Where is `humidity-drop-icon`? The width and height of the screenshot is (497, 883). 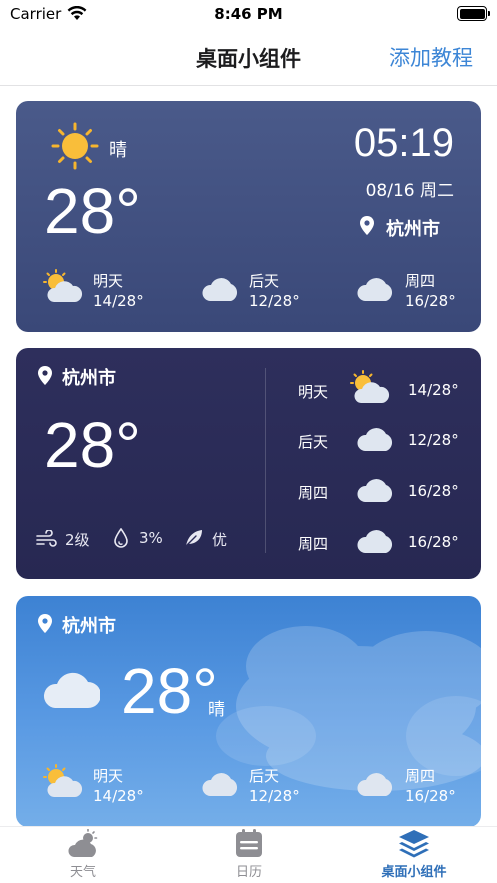
humidity-drop-icon is located at coordinates (121, 538).